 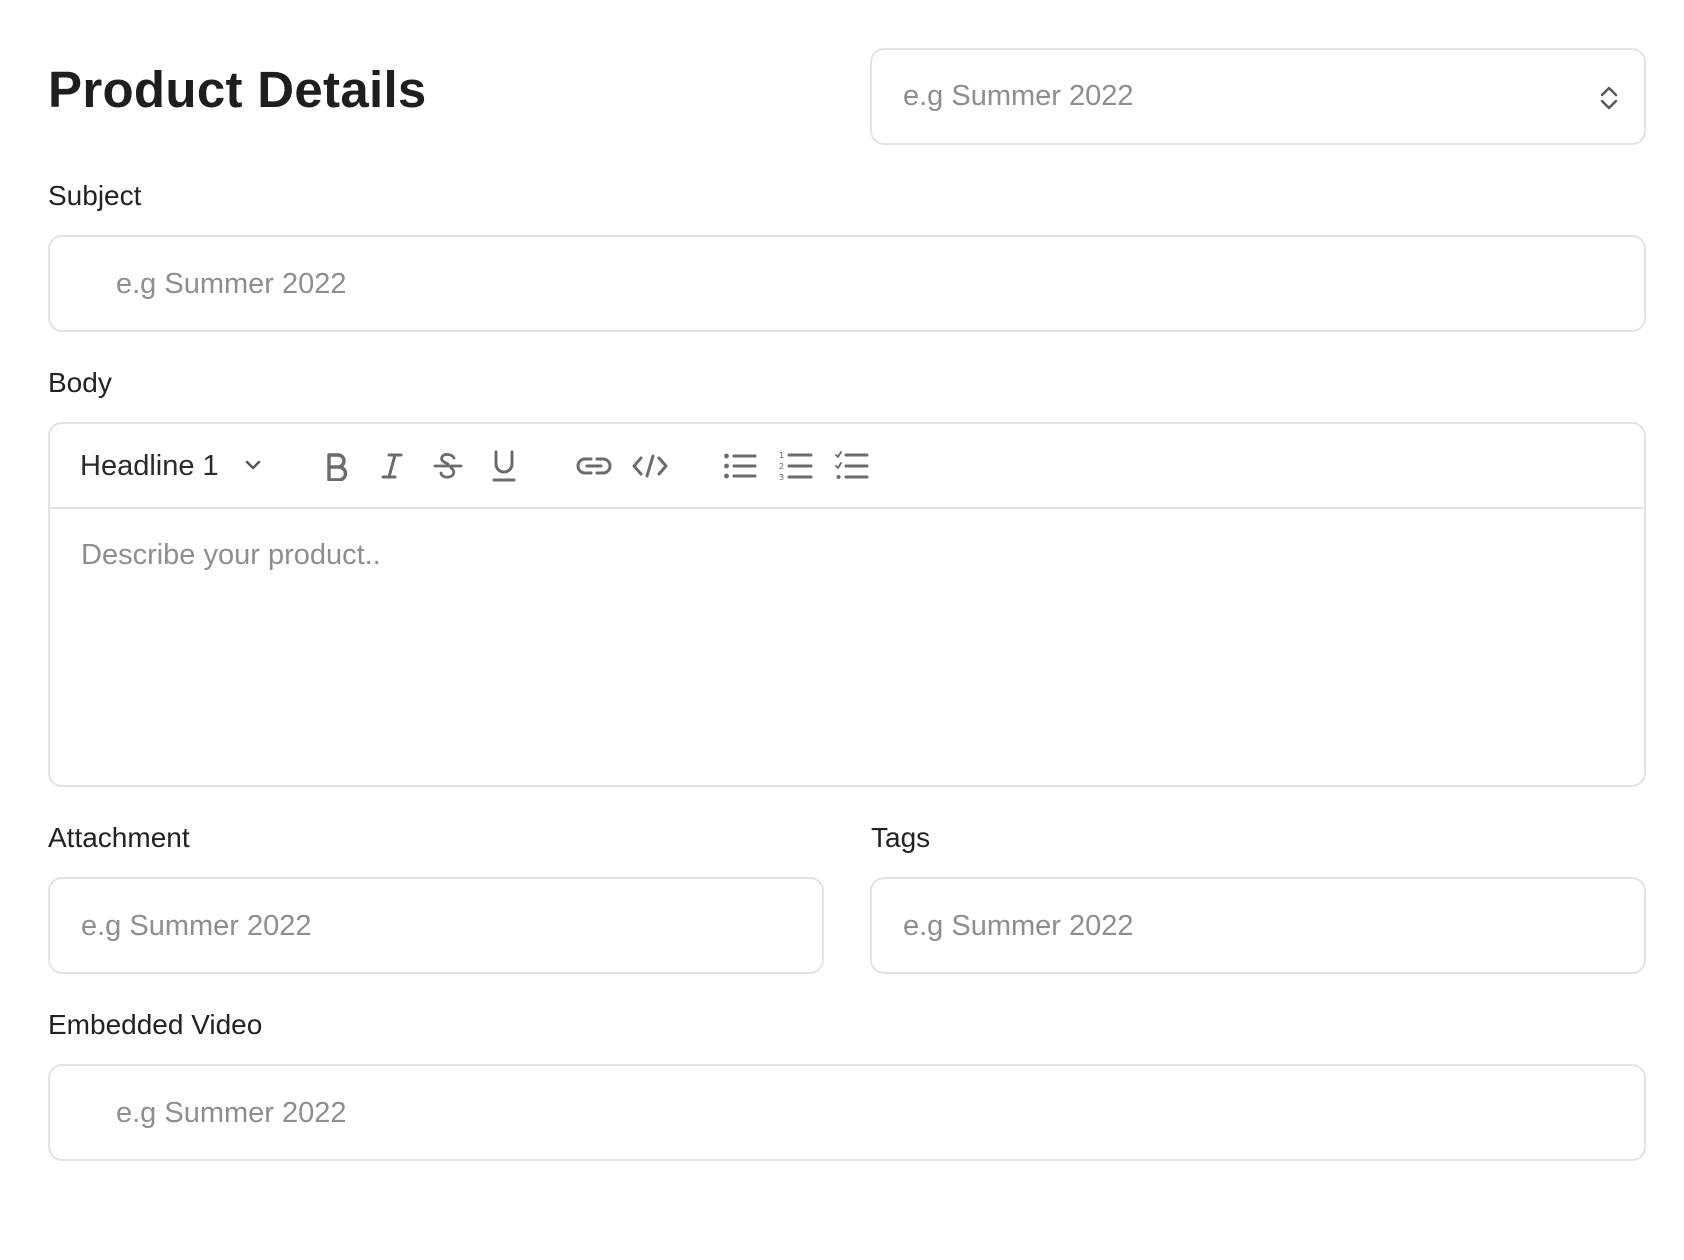 I want to click on editor-toolbar: Headline 1 1 2 3, so click(x=847, y=466).